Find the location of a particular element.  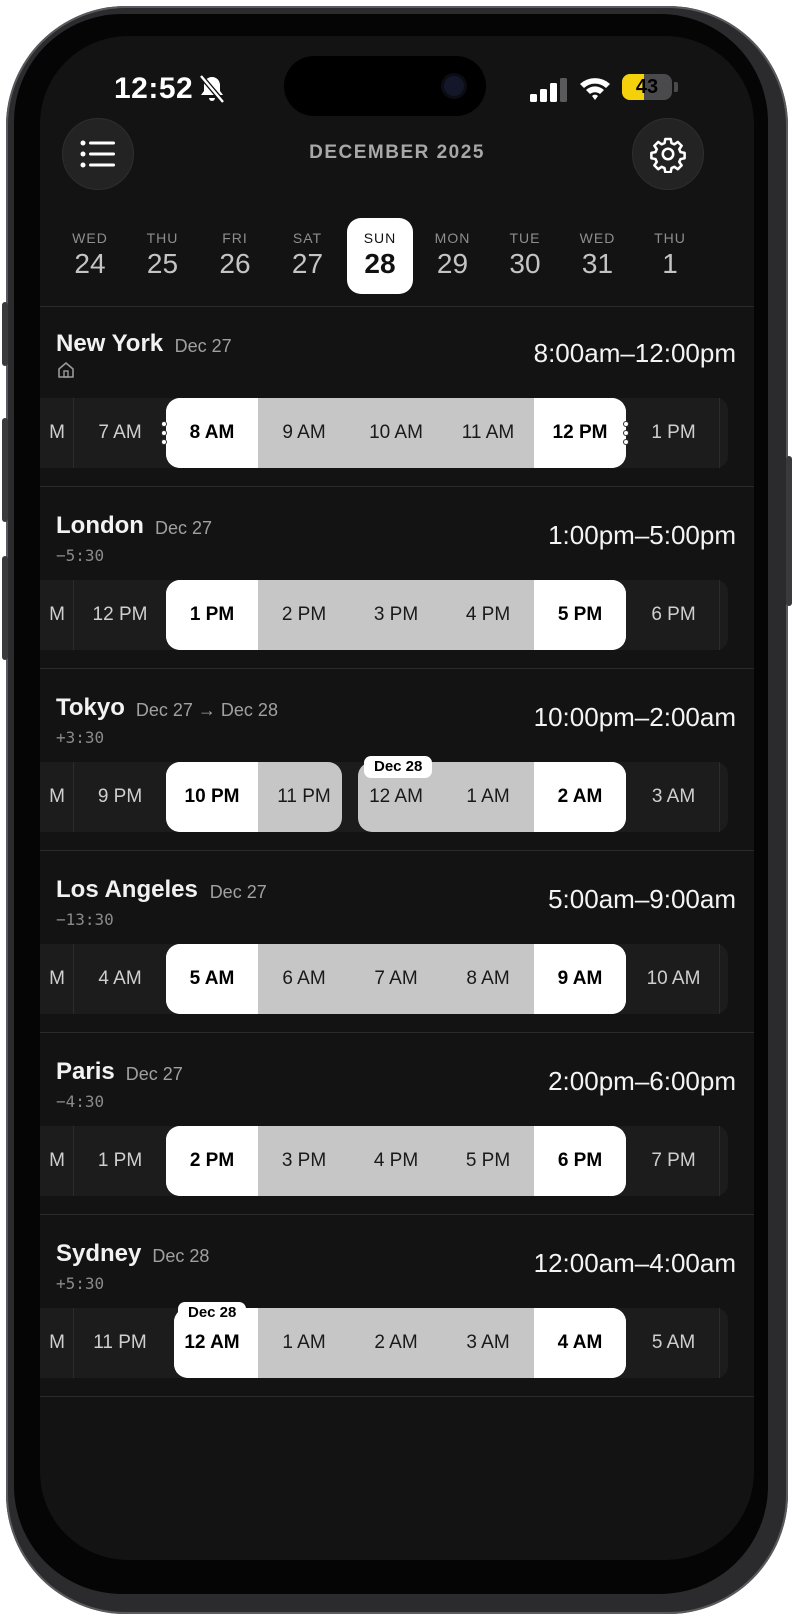

time-range: 2:00pm–6:00pm is located at coordinates (642, 1081).